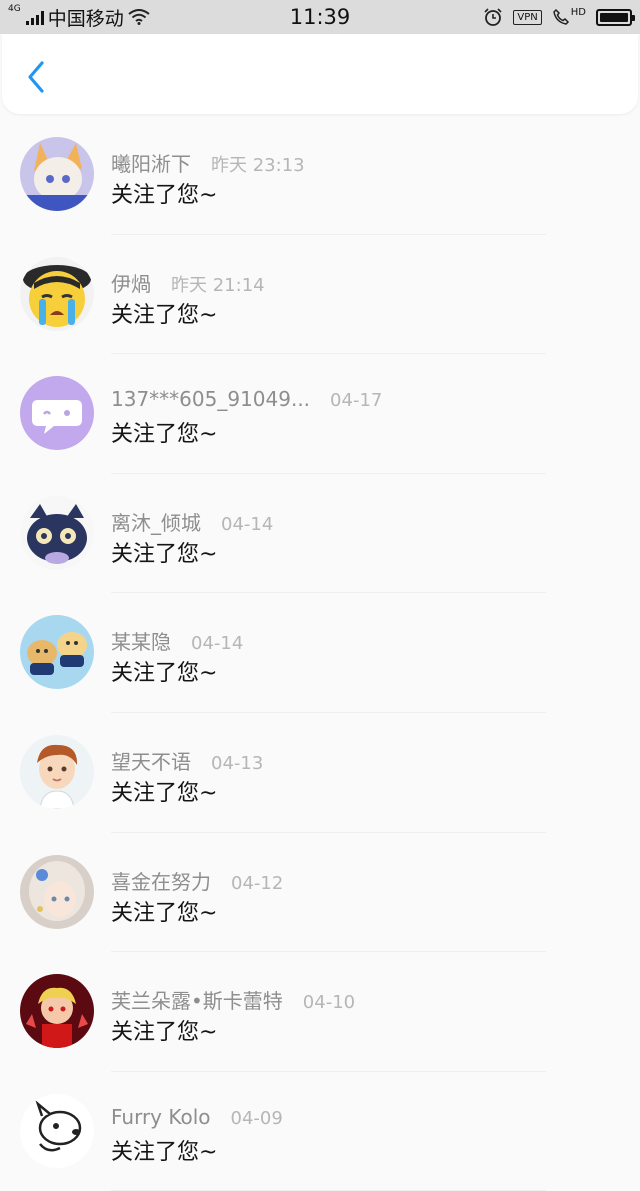  I want to click on list-item: 喜金在努力 04-12 关注了您~, so click(320, 893).